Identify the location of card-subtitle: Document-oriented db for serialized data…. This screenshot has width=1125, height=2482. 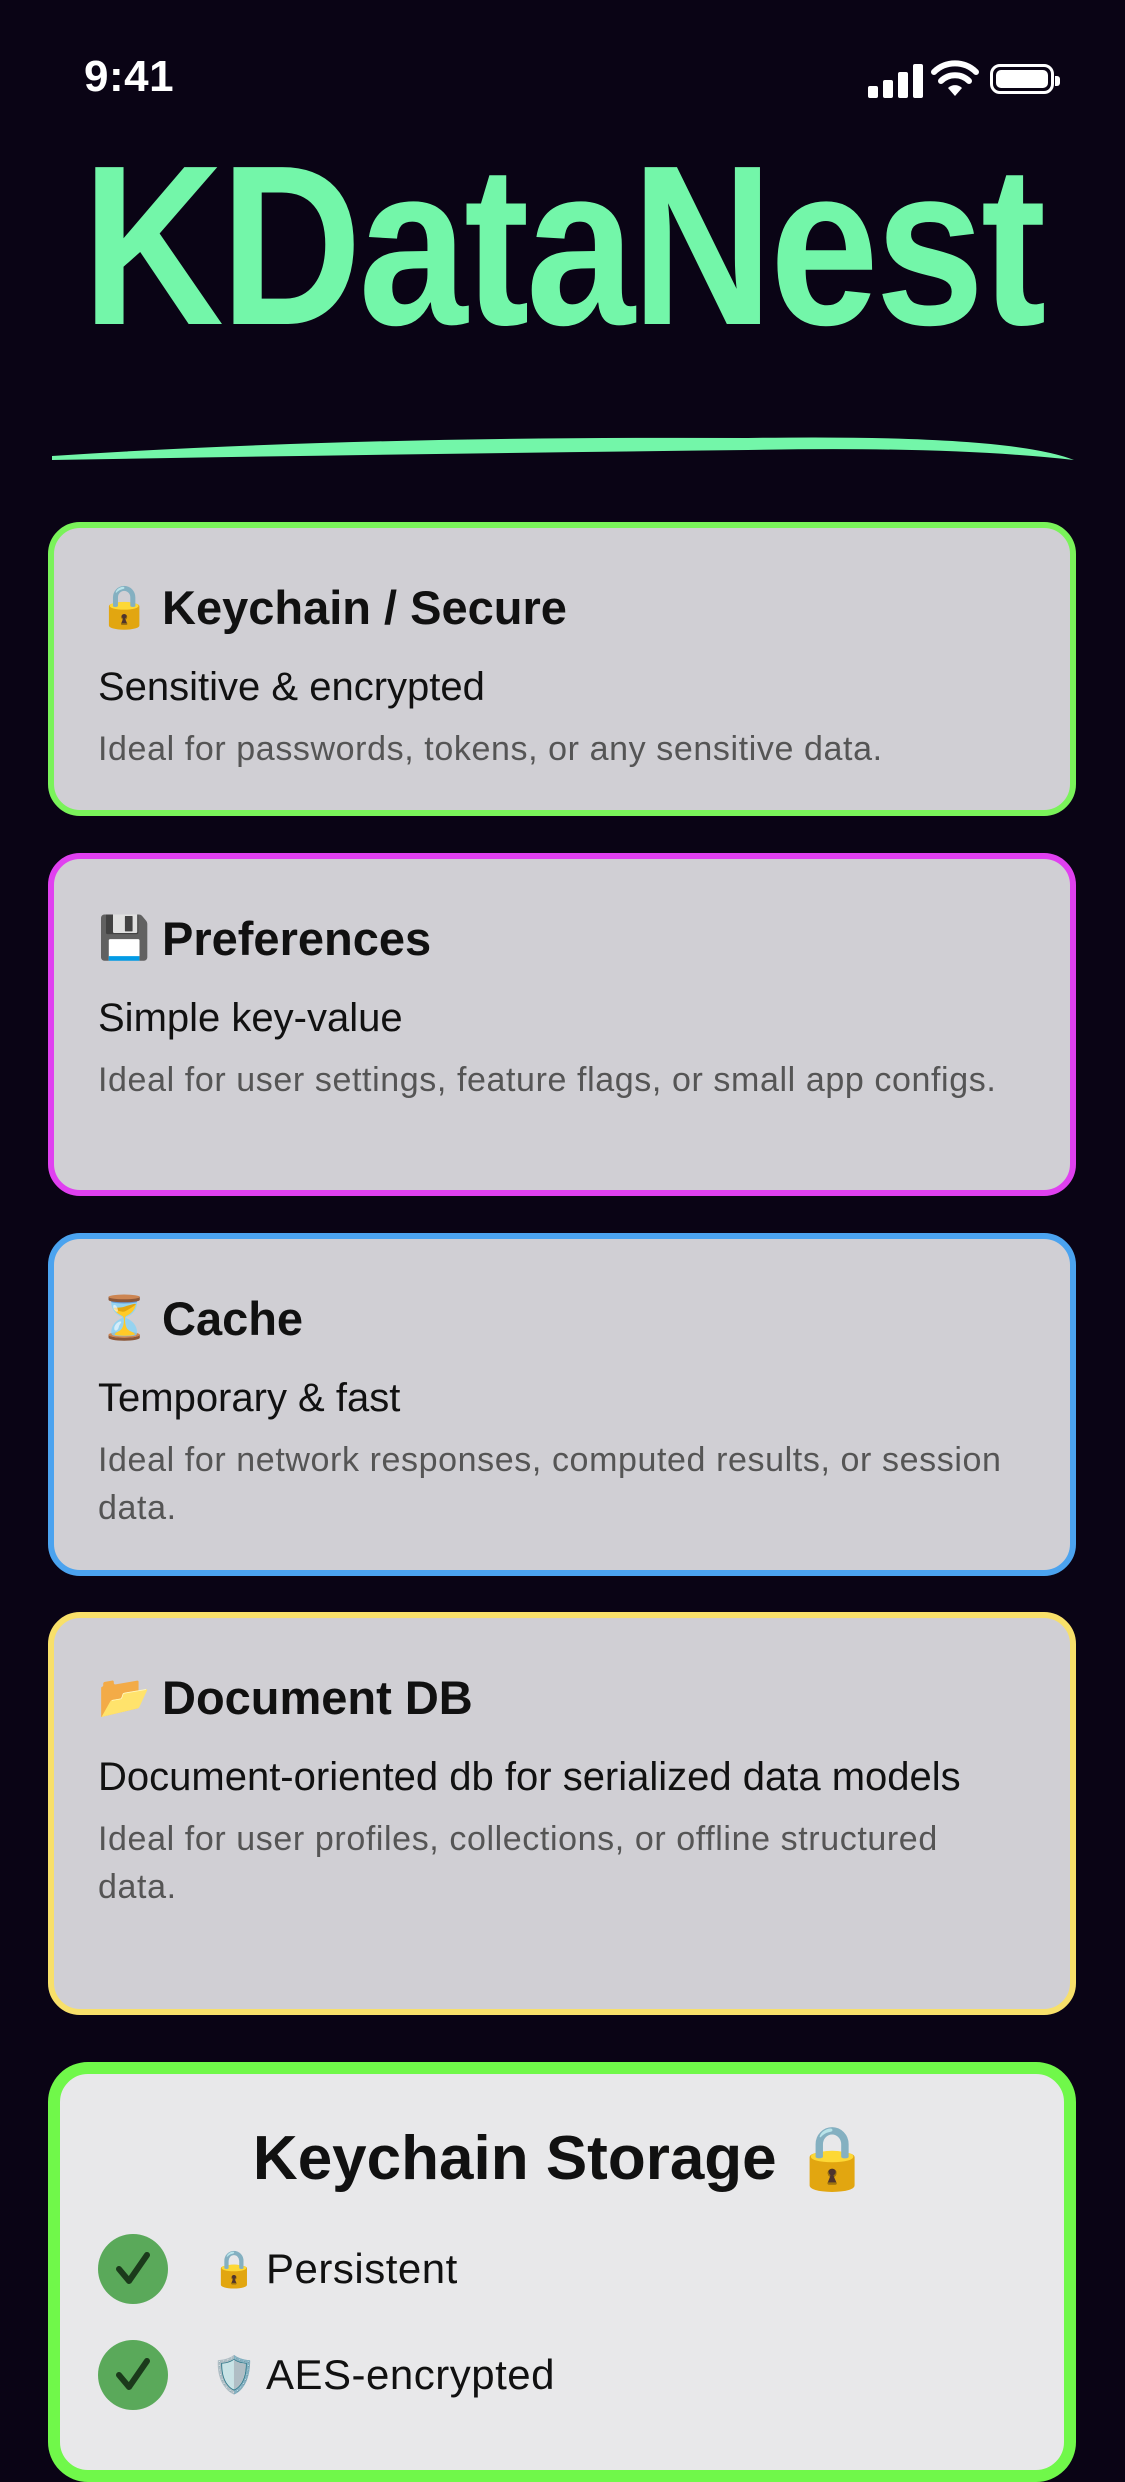
(529, 1777).